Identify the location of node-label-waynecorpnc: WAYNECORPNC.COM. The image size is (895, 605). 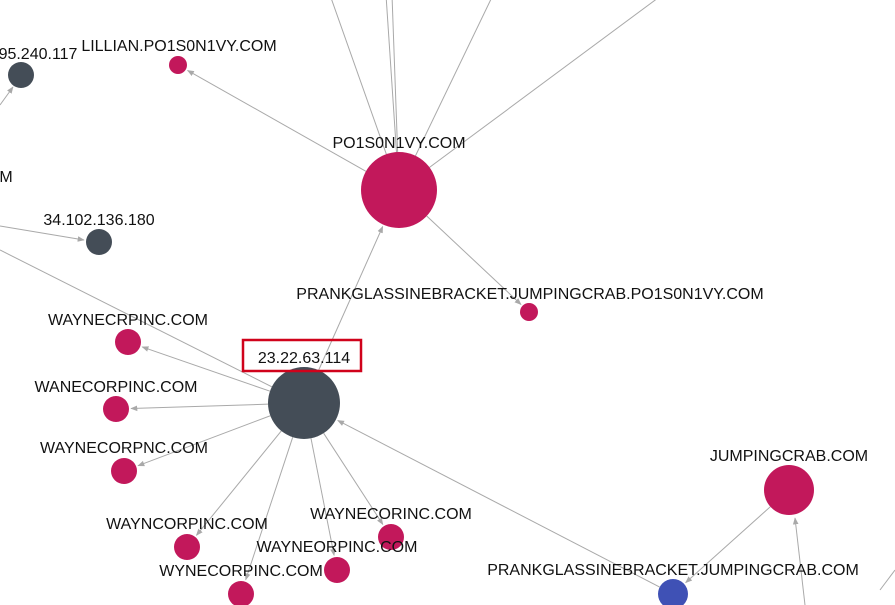
(124, 448).